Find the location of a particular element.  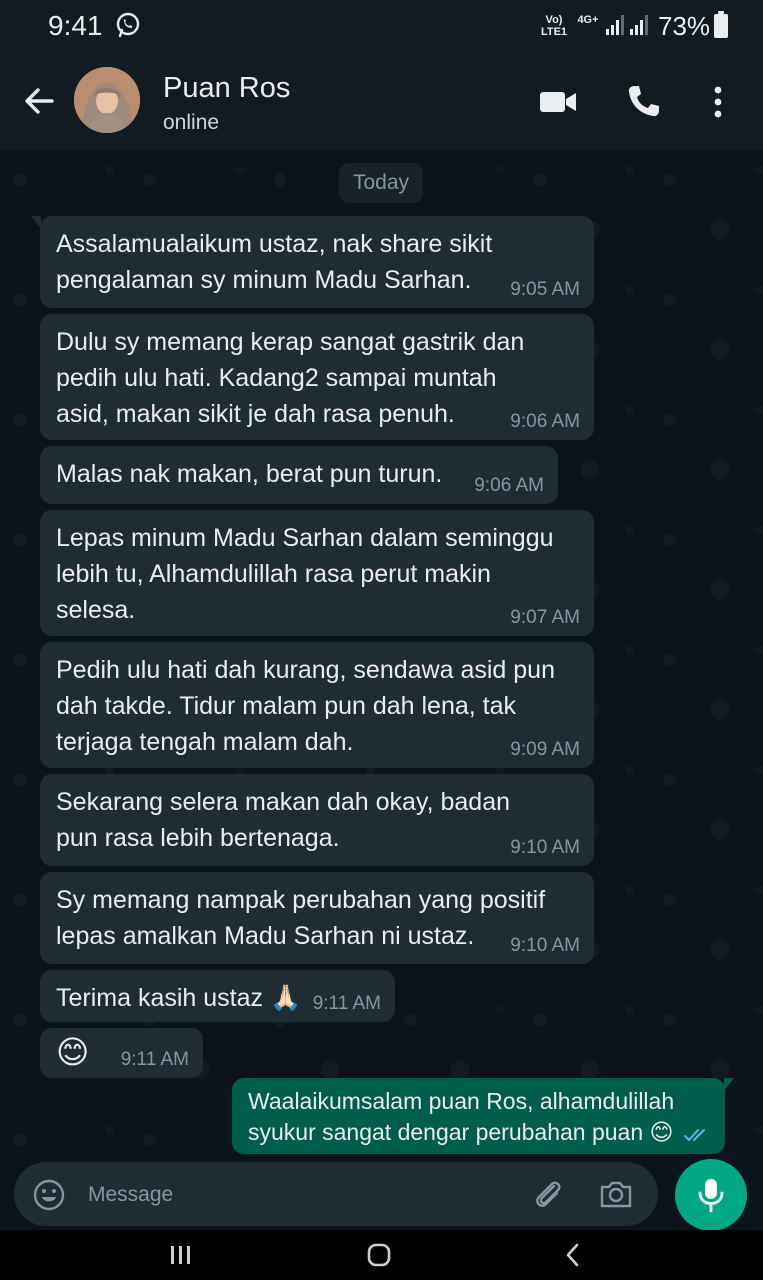

back-arrow-icon is located at coordinates (39, 101).